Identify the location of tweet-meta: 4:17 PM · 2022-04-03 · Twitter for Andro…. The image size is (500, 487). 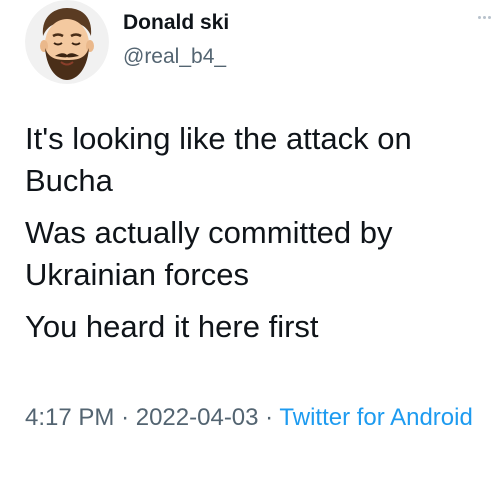
(250, 418).